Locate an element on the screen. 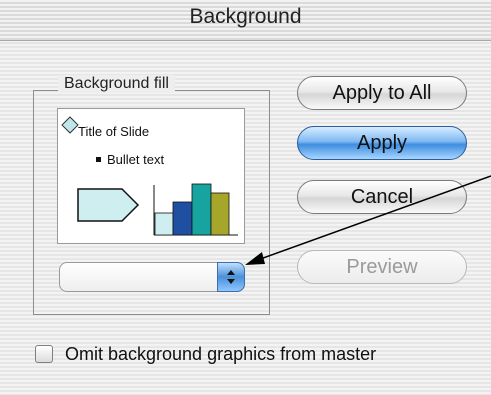  preview-title-text: Title of Slide is located at coordinates (113, 131).